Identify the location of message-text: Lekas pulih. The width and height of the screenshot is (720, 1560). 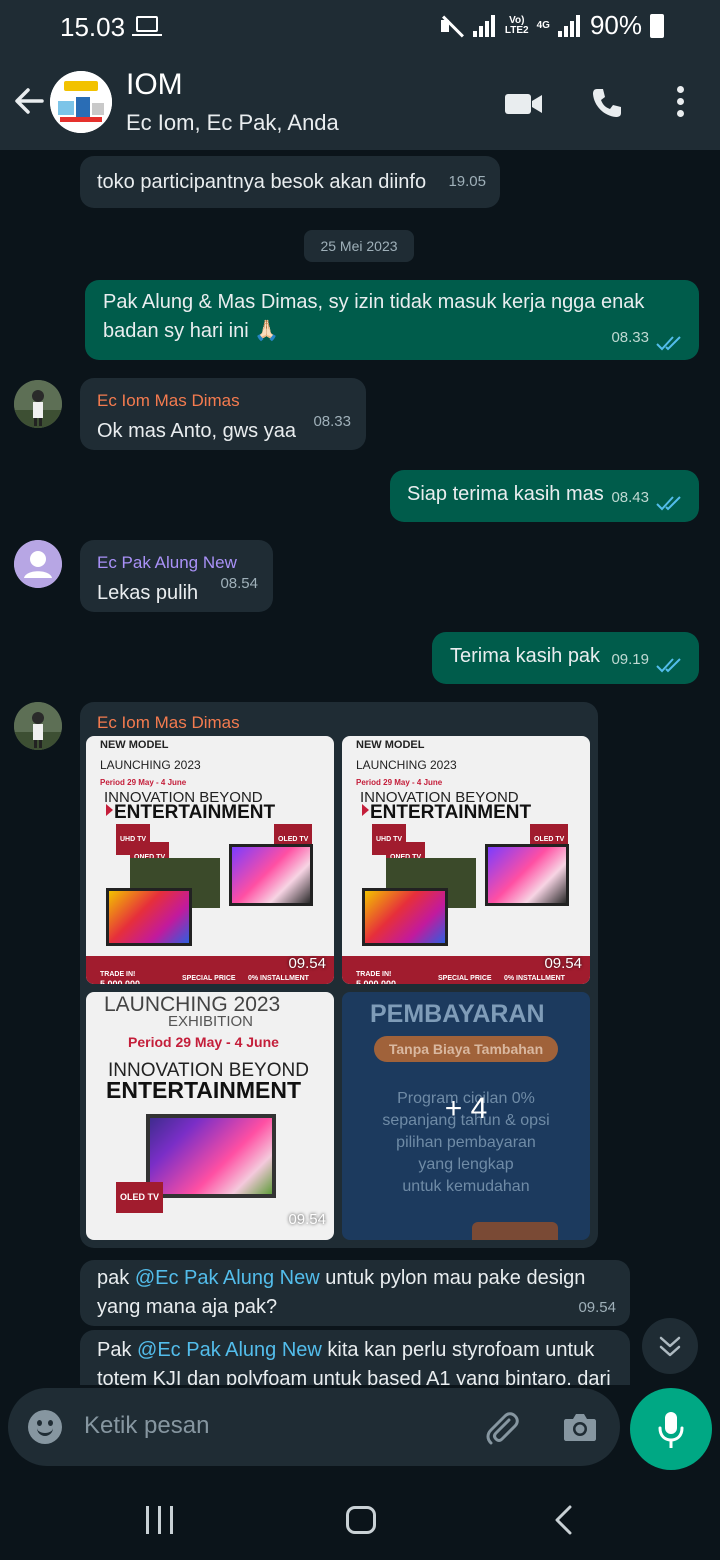
(148, 593).